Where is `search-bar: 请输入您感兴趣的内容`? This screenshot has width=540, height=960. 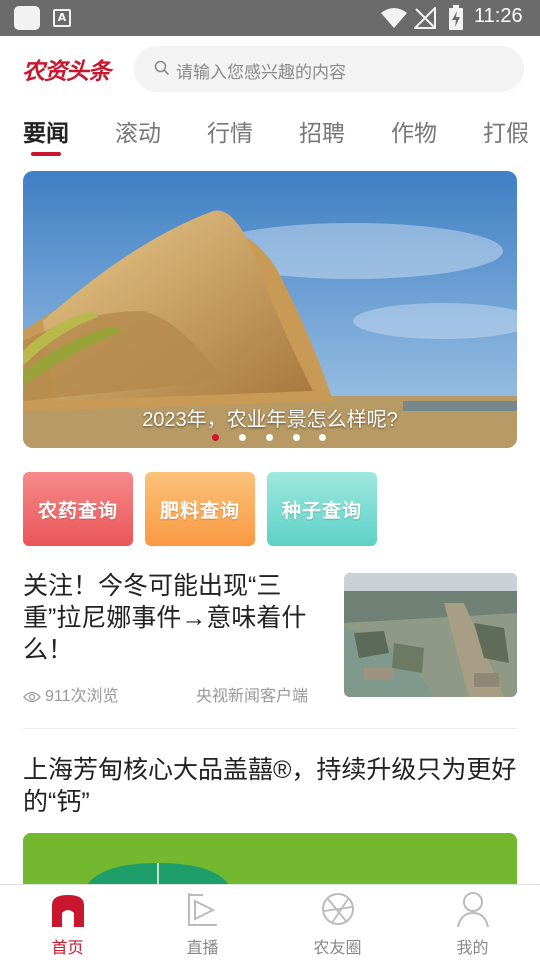
search-bar: 请输入您感兴趣的内容 is located at coordinates (329, 69).